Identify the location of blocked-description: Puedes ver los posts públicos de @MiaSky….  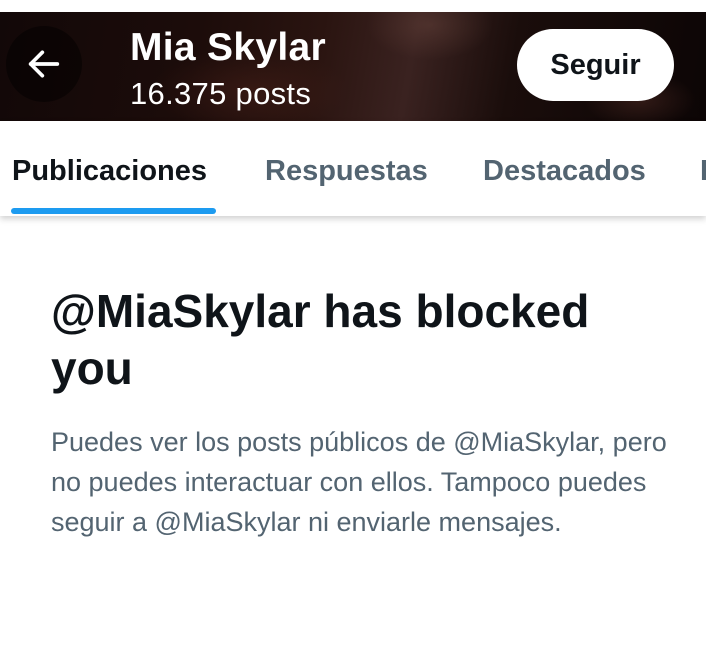
(359, 482).